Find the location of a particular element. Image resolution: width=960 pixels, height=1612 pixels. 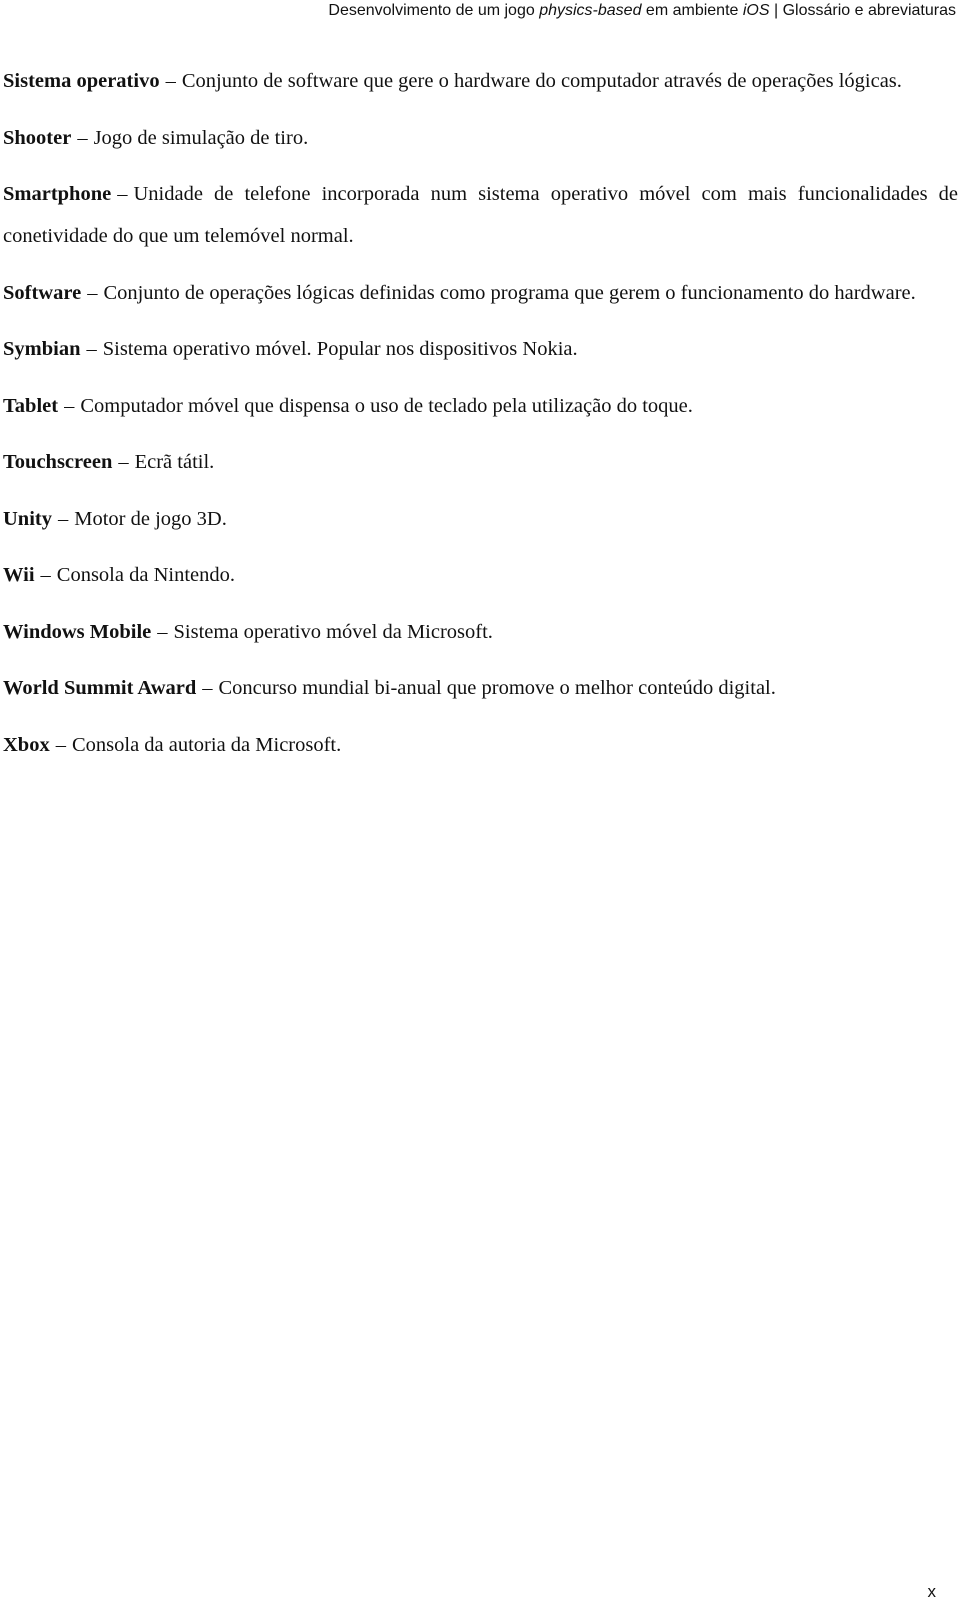

glossary-term: World Summit Award is located at coordinates (100, 688).